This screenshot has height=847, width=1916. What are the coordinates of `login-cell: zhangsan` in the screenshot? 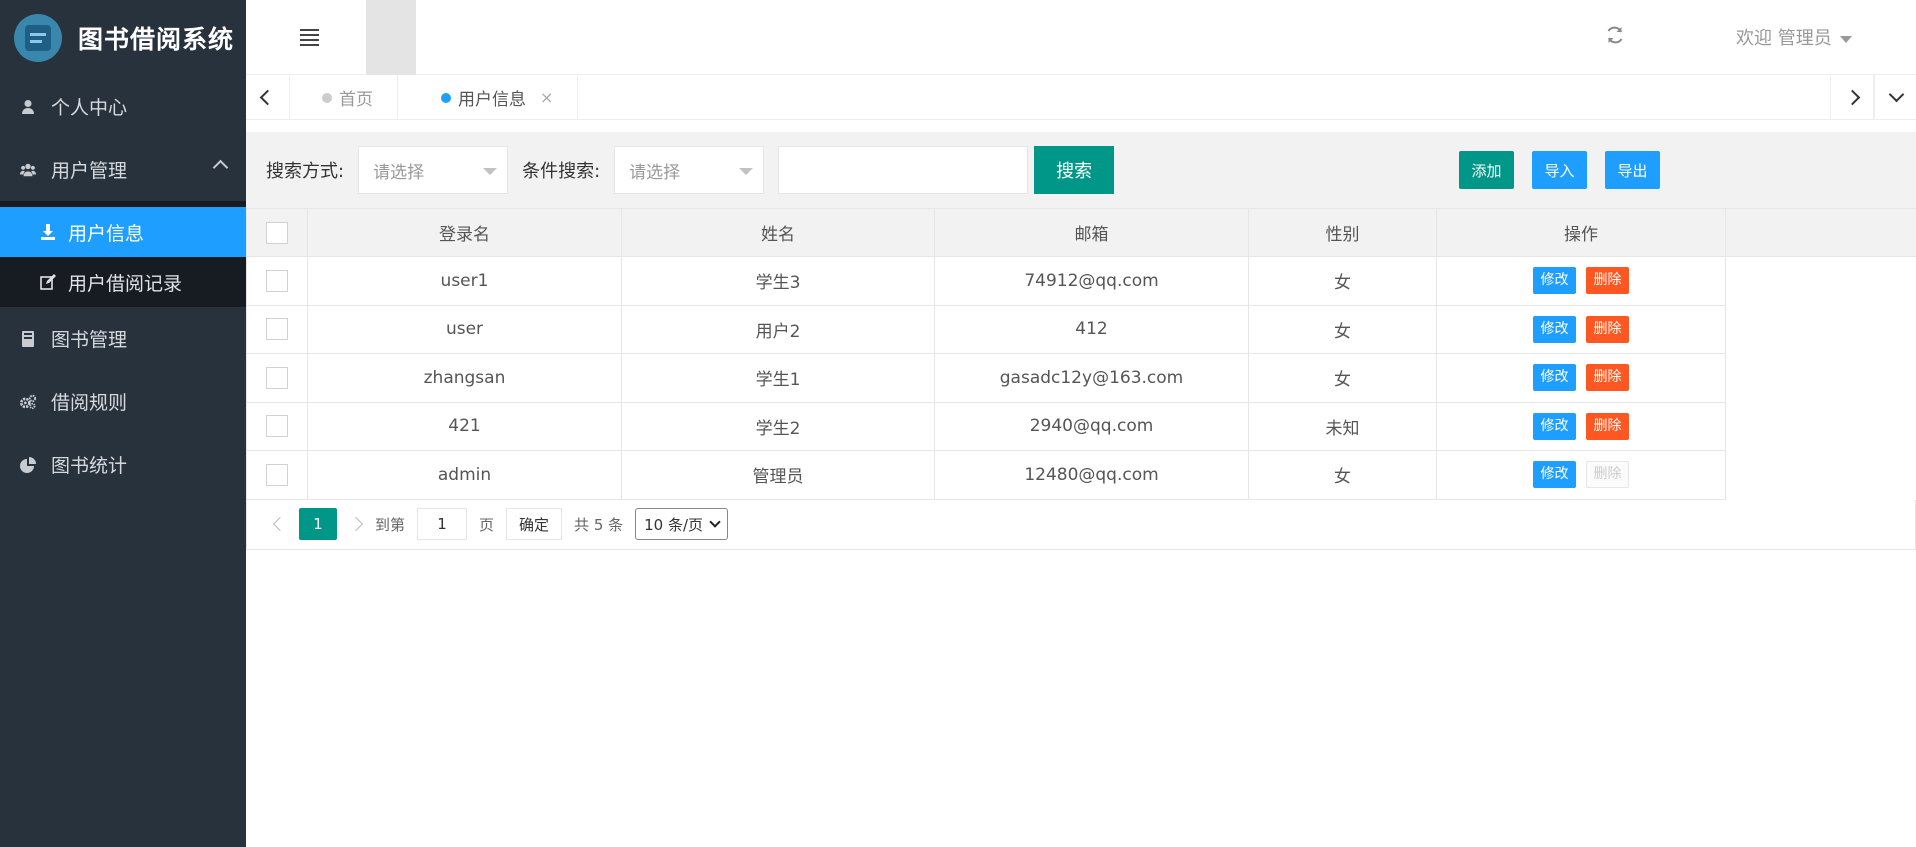 It's located at (464, 378).